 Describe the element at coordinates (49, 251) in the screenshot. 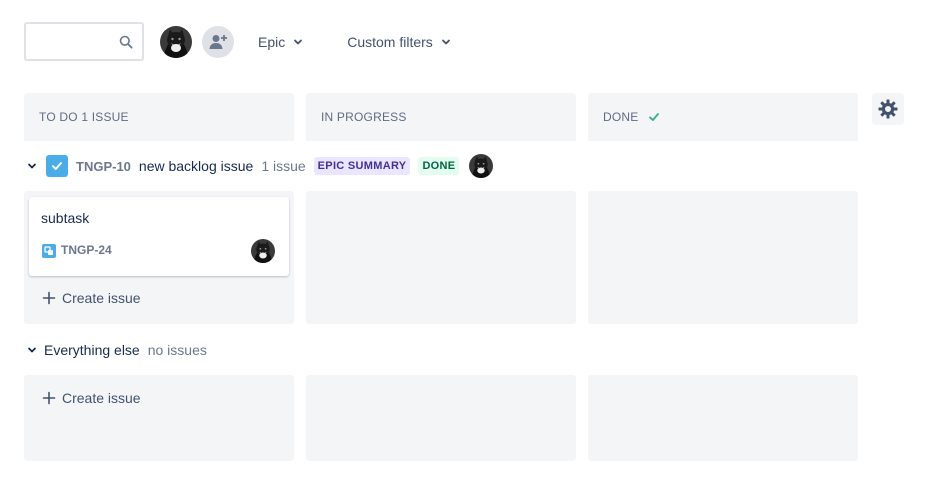

I see `subtask-icon` at that location.